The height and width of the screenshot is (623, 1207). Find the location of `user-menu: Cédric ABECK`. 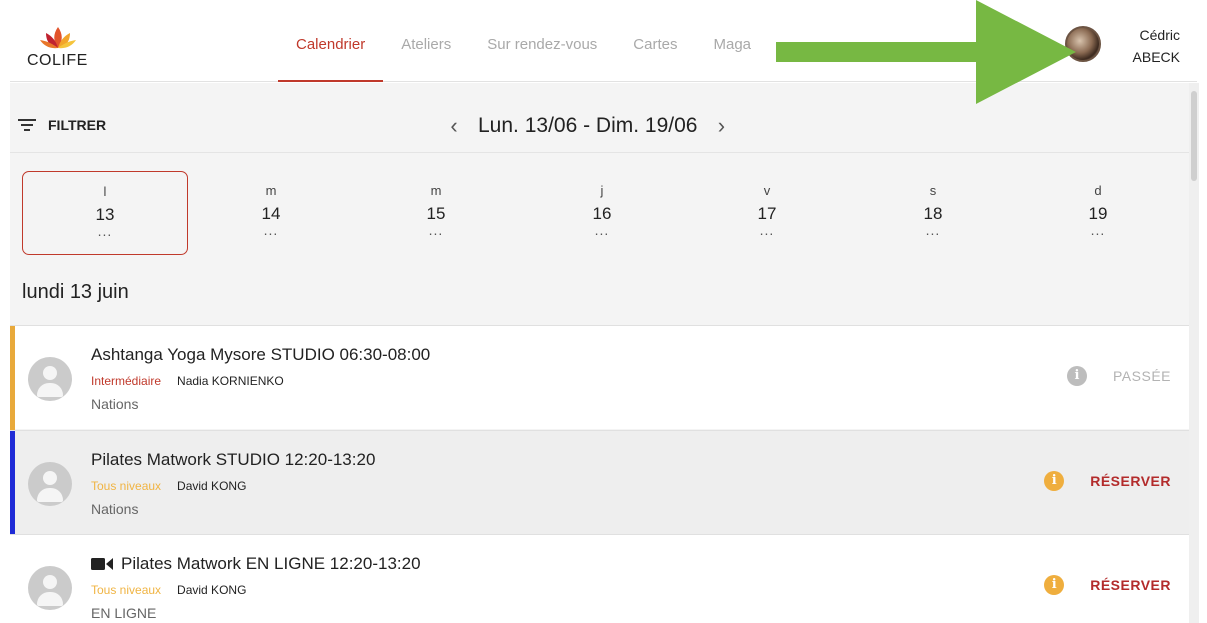

user-menu: Cédric ABECK is located at coordinates (1145, 46).